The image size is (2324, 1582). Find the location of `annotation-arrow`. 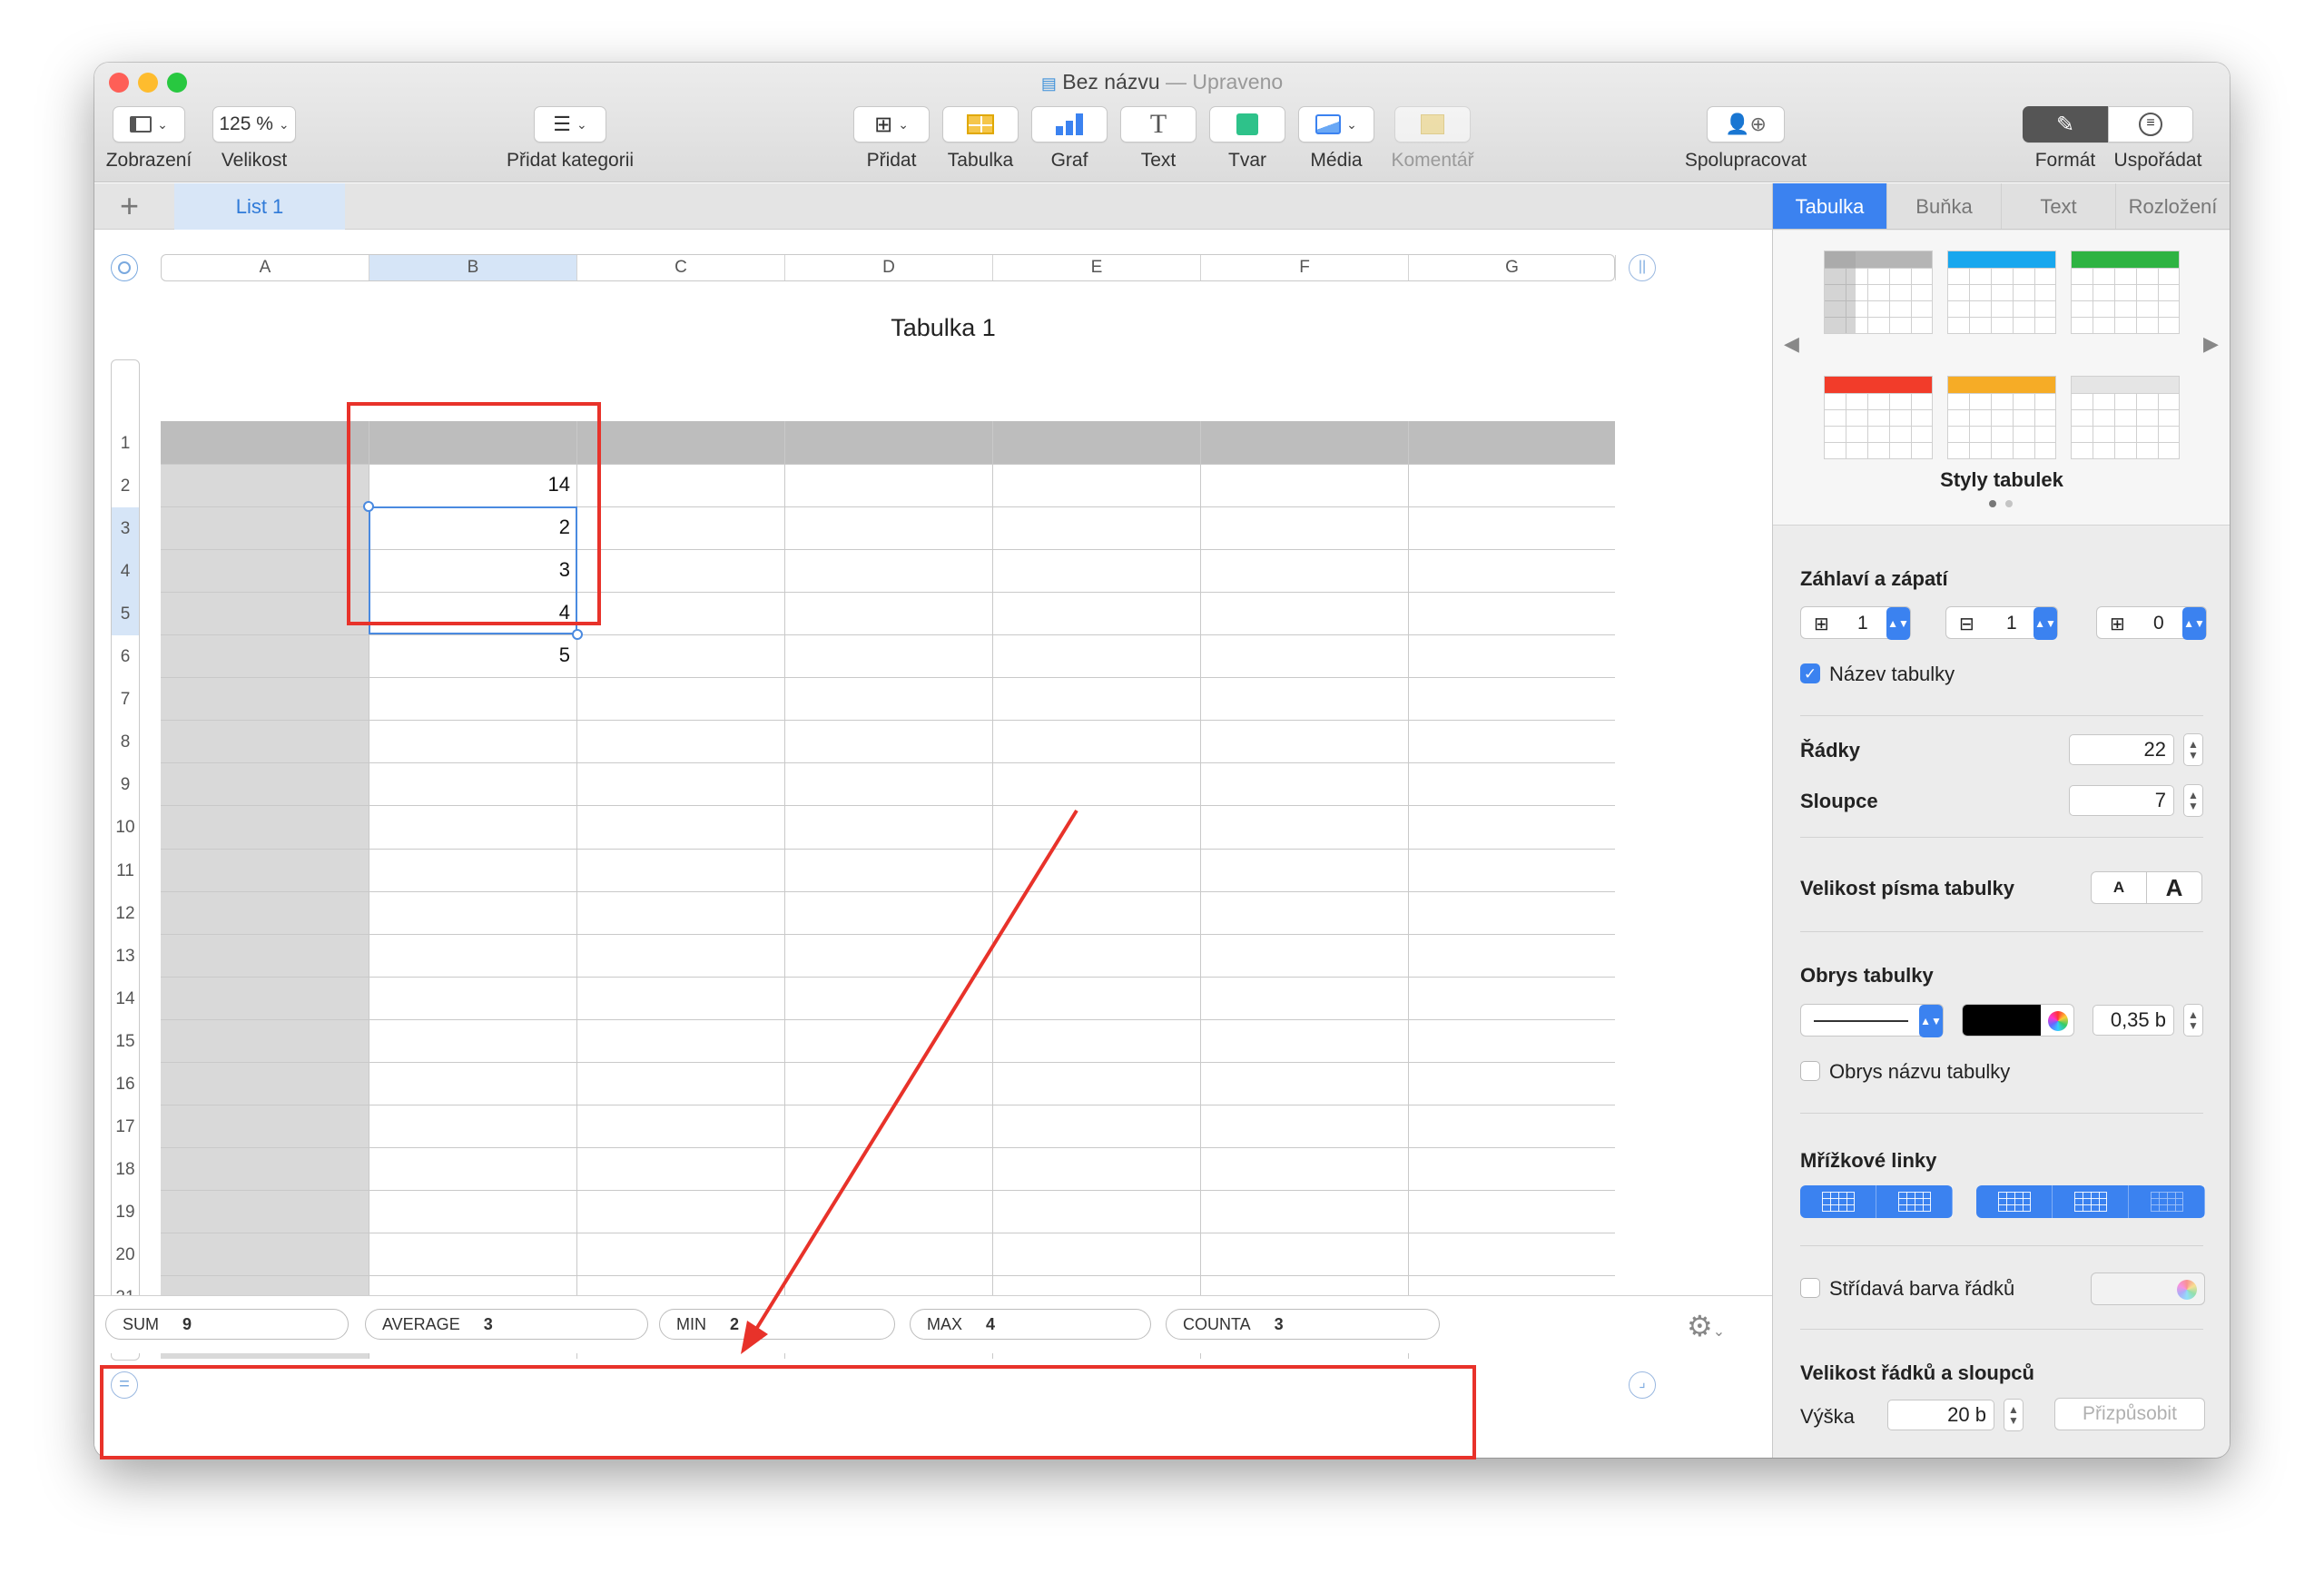

annotation-arrow is located at coordinates (909, 1081).